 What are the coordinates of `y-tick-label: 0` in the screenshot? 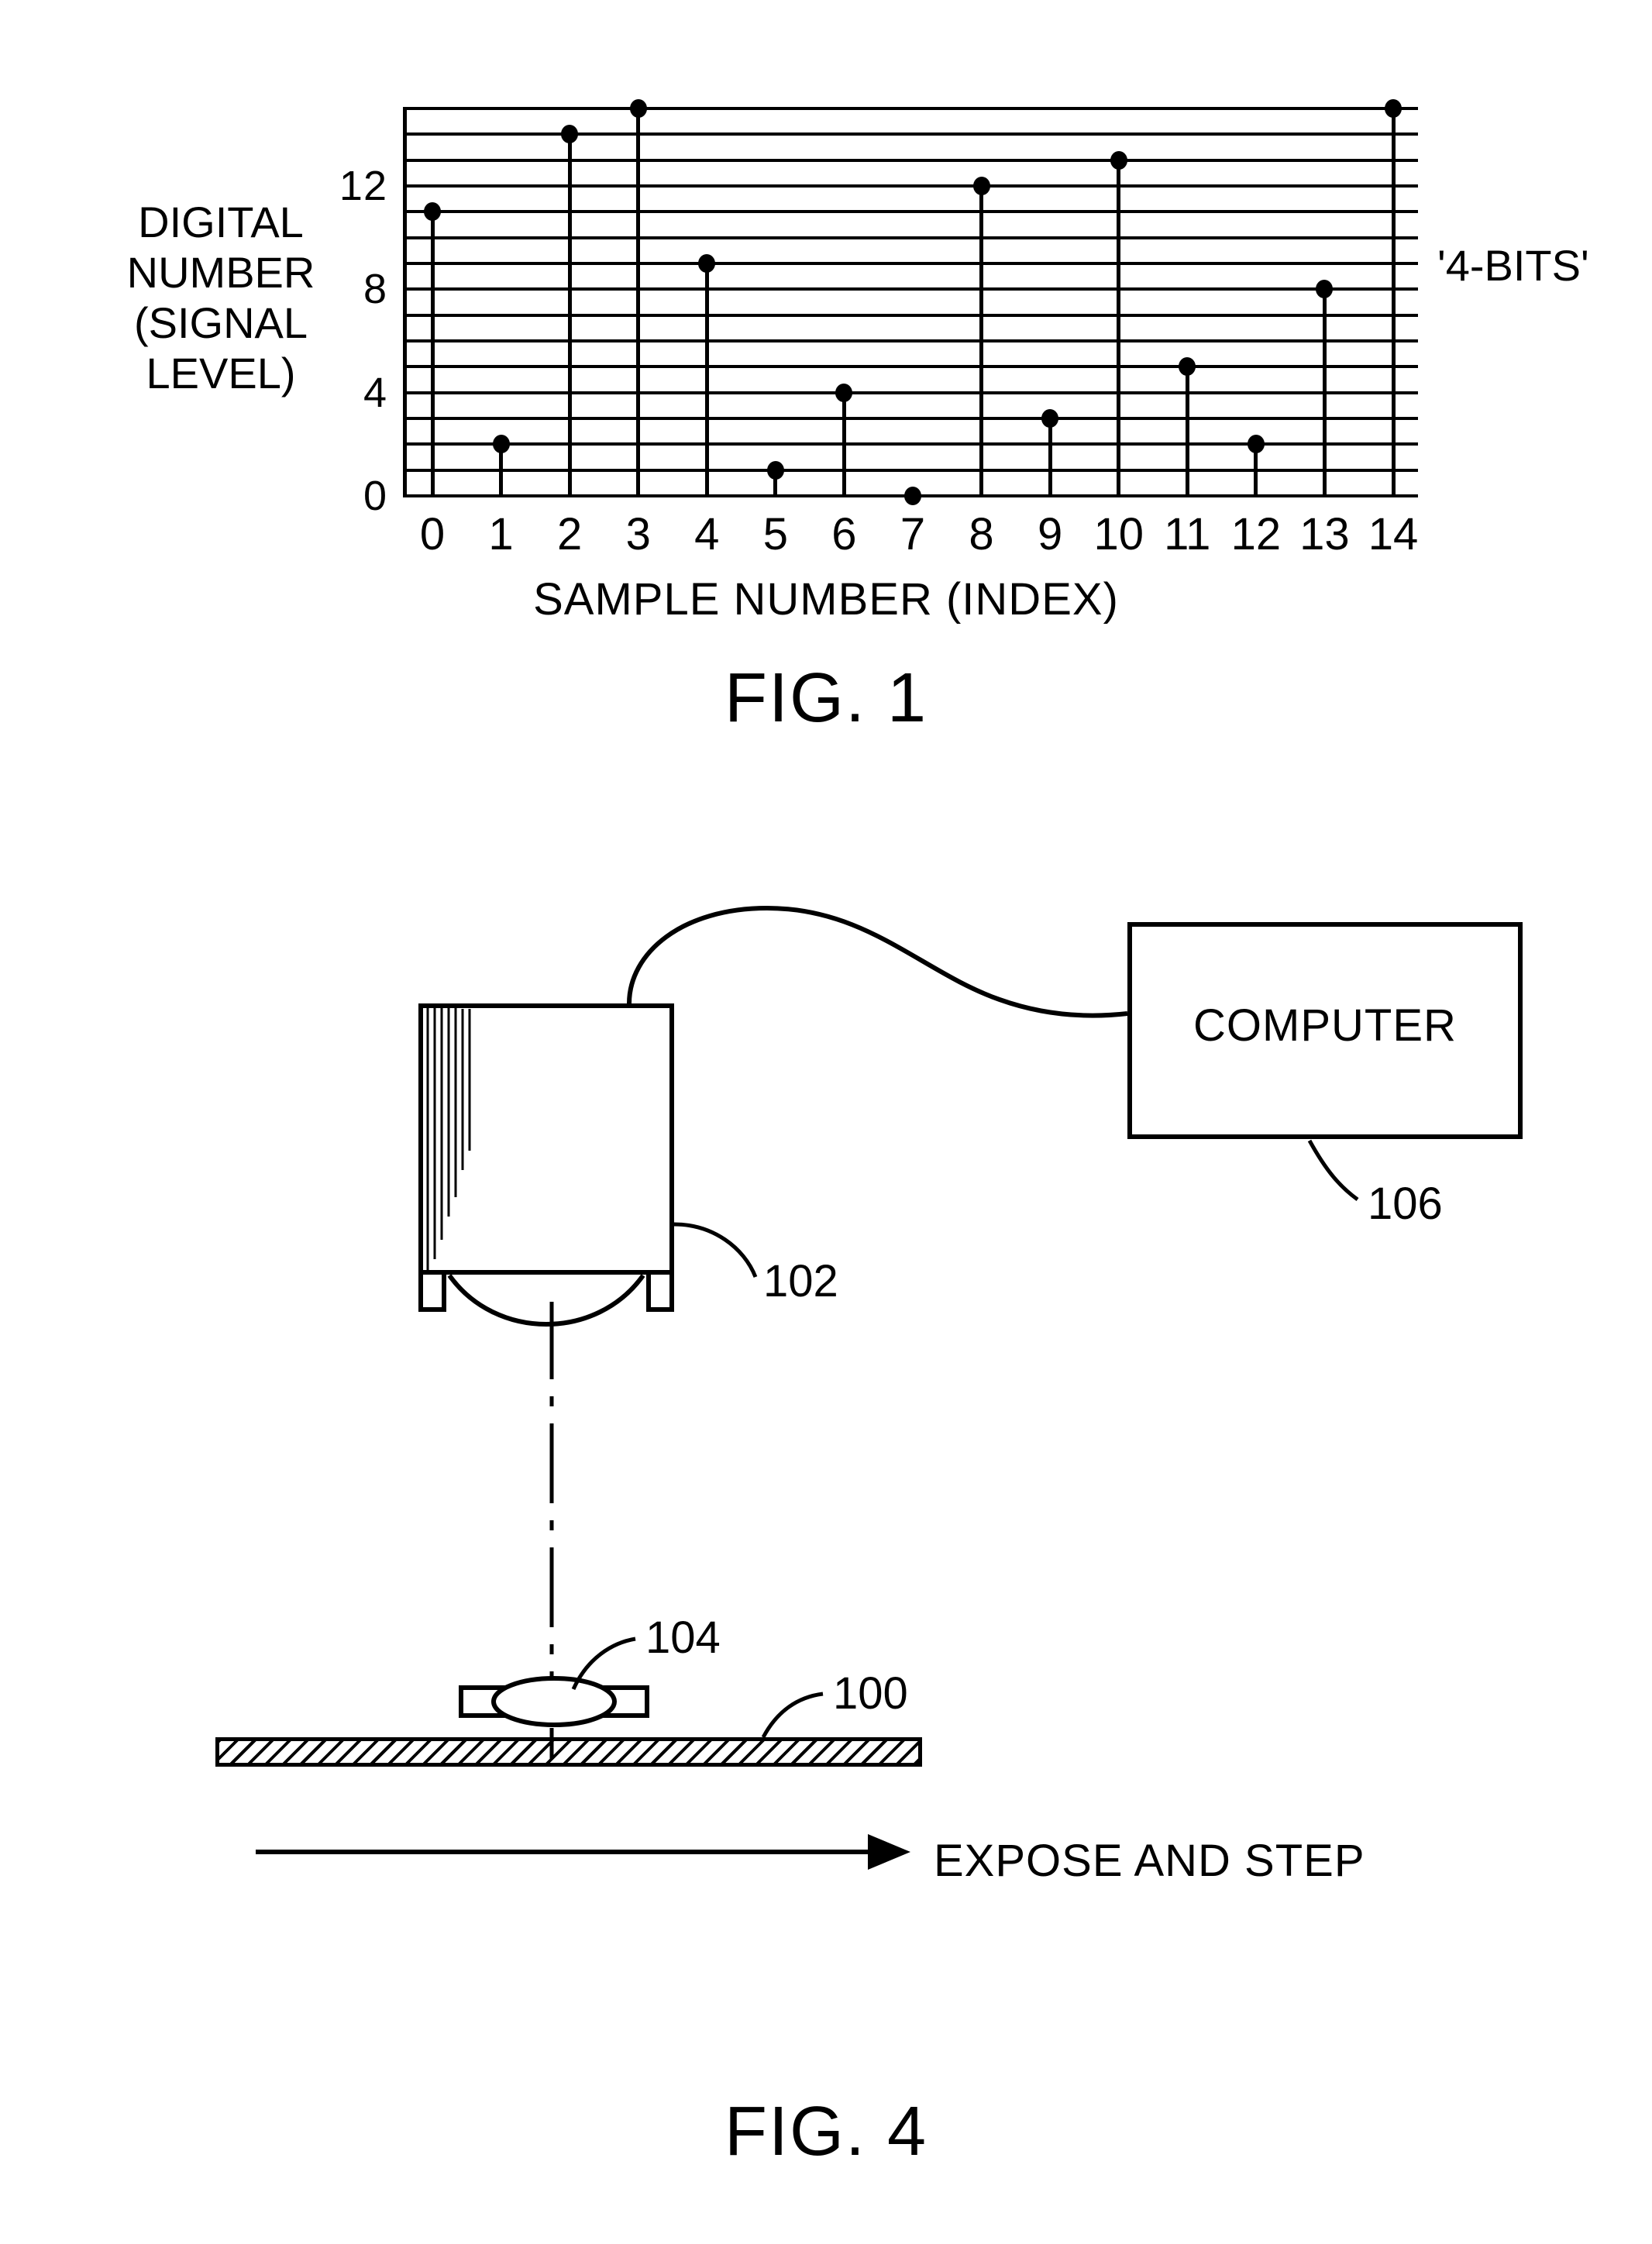 It's located at (375, 496).